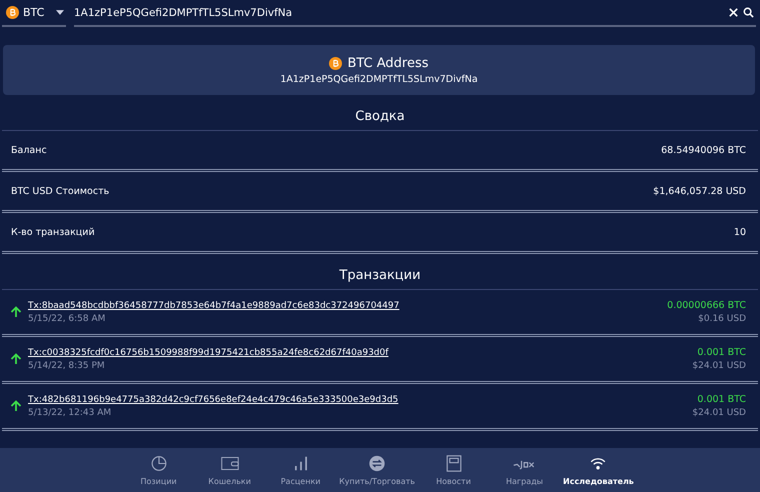 The height and width of the screenshot is (492, 760). I want to click on nav-tab: Купить/Торговать, so click(377, 470).